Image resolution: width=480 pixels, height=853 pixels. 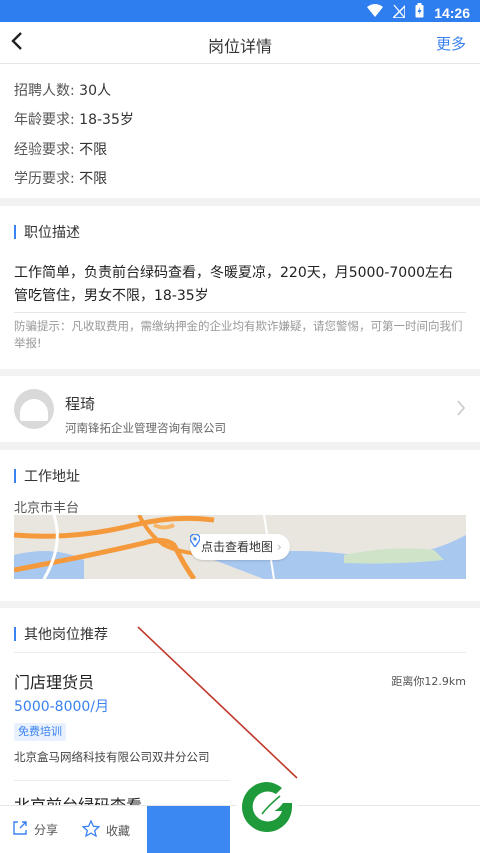 What do you see at coordinates (44, 91) in the screenshot?
I see `requirement-label: 招聘人数:` at bounding box center [44, 91].